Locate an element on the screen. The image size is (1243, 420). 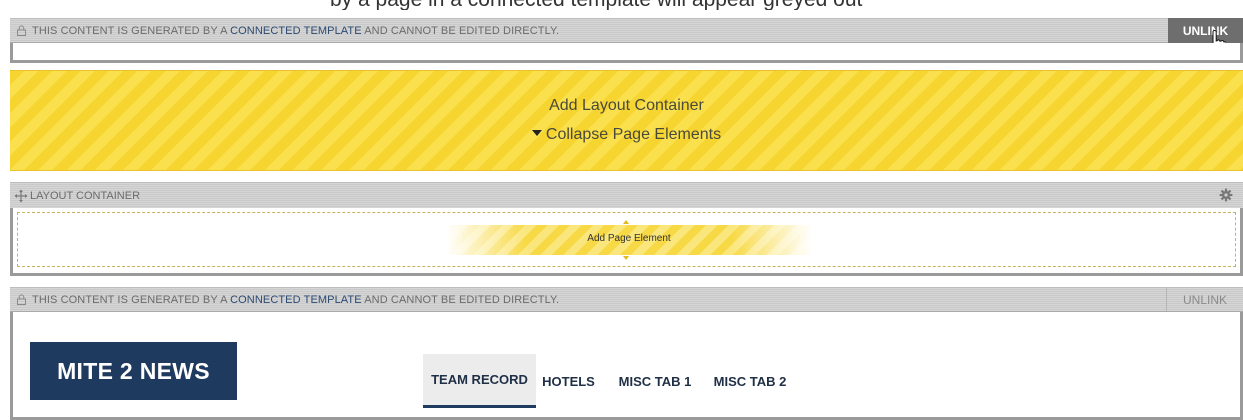
collapse-page-elements-link: Collapse Page Elements is located at coordinates (626, 135).